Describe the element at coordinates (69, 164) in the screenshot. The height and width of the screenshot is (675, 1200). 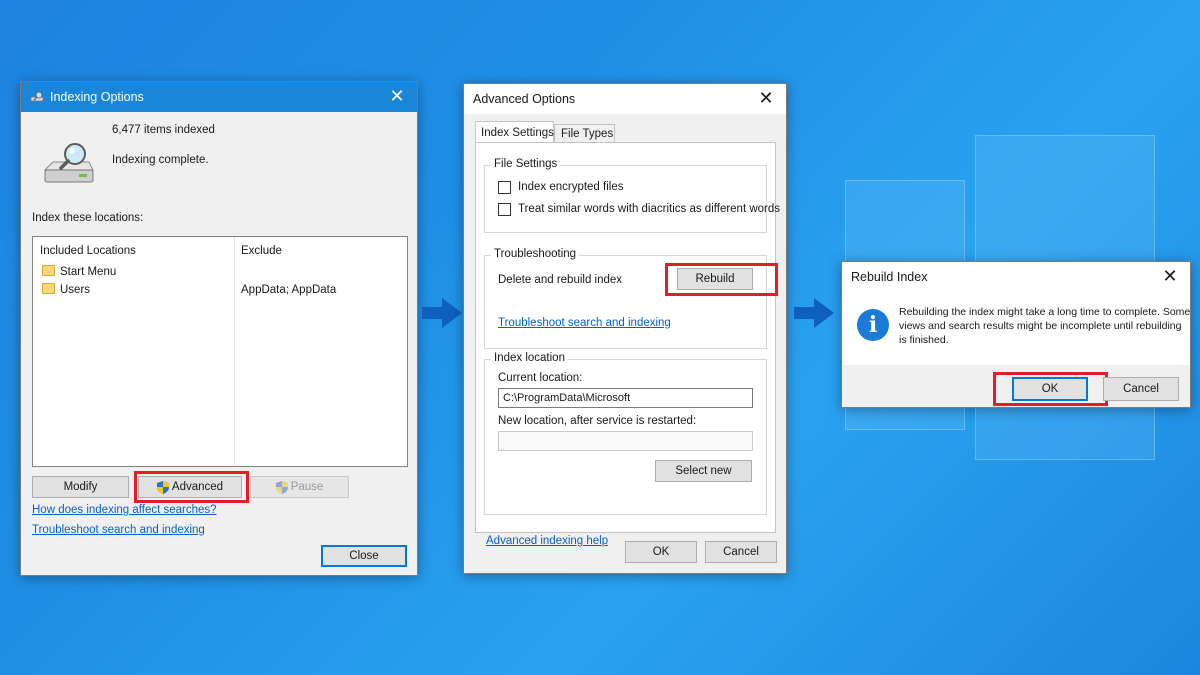
I see `magnifier-drive-icon` at that location.